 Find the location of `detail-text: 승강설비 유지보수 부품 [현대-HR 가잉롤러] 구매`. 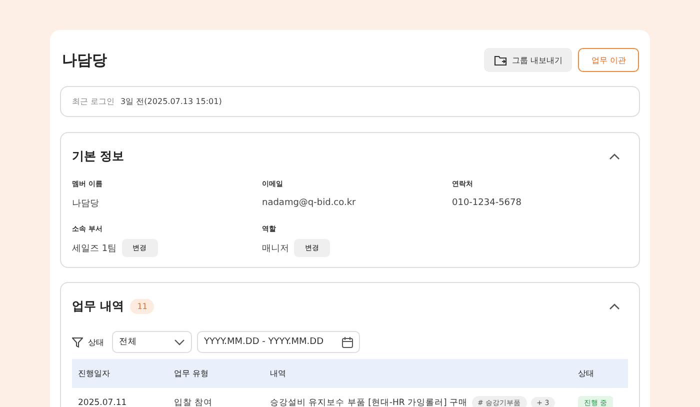

detail-text: 승강설비 유지보수 부품 [현대-HR 가잉롤러] 구매 is located at coordinates (369, 401).